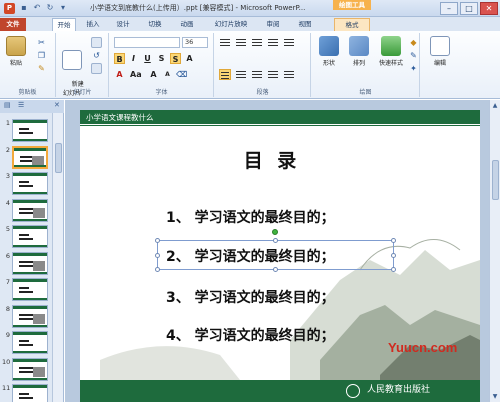 The image size is (500, 402). What do you see at coordinates (119, 58) in the screenshot?
I see `bold-button: B` at bounding box center [119, 58].